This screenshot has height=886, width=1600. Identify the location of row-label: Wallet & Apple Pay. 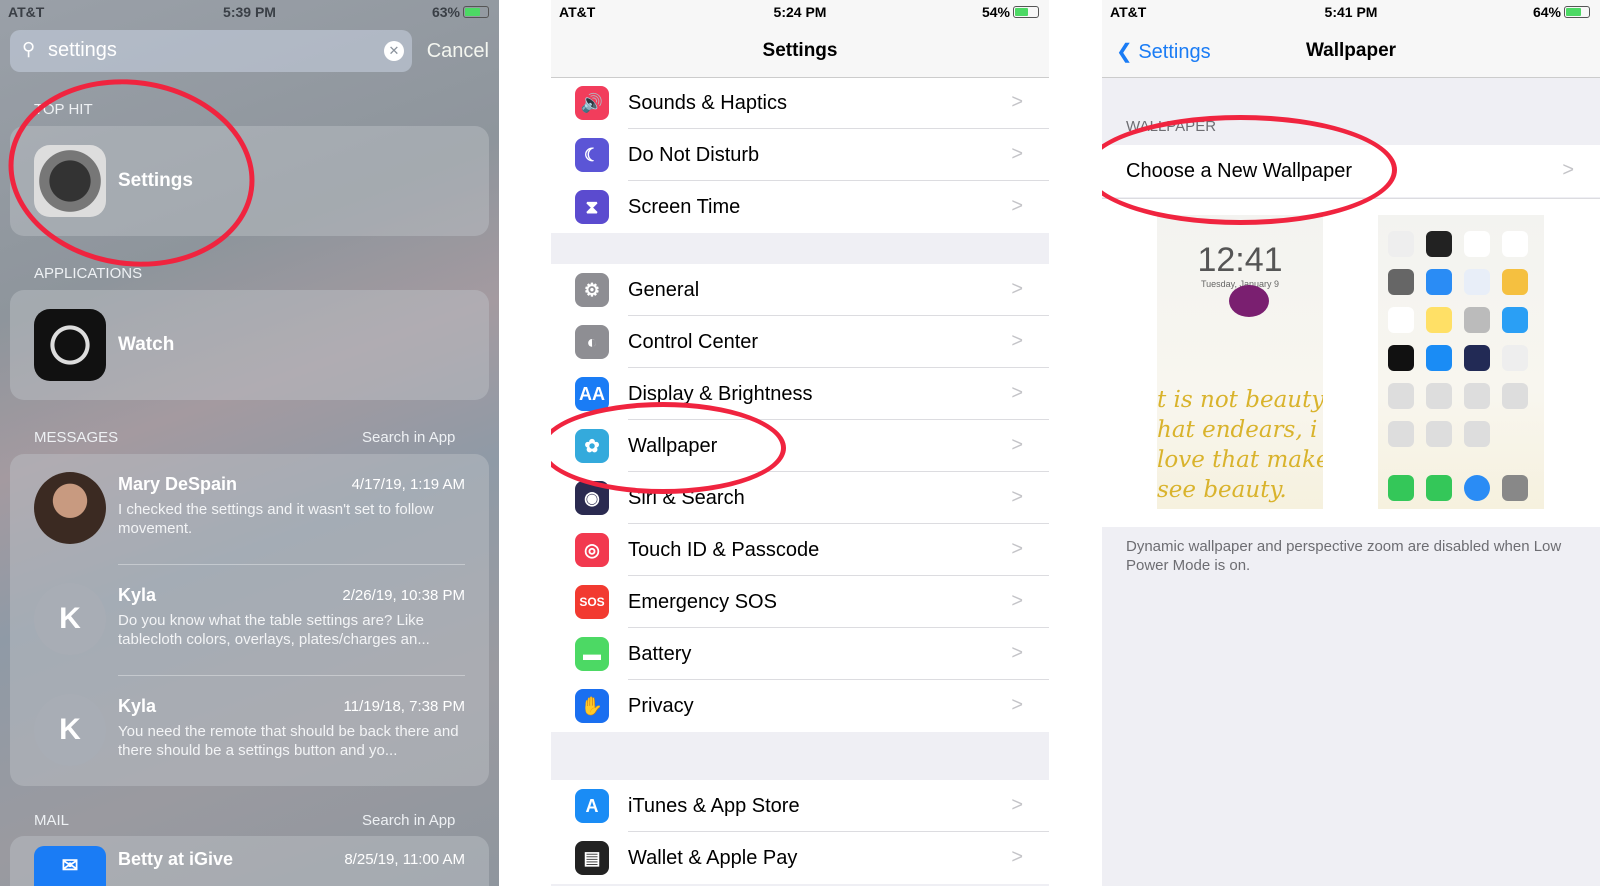
(713, 858).